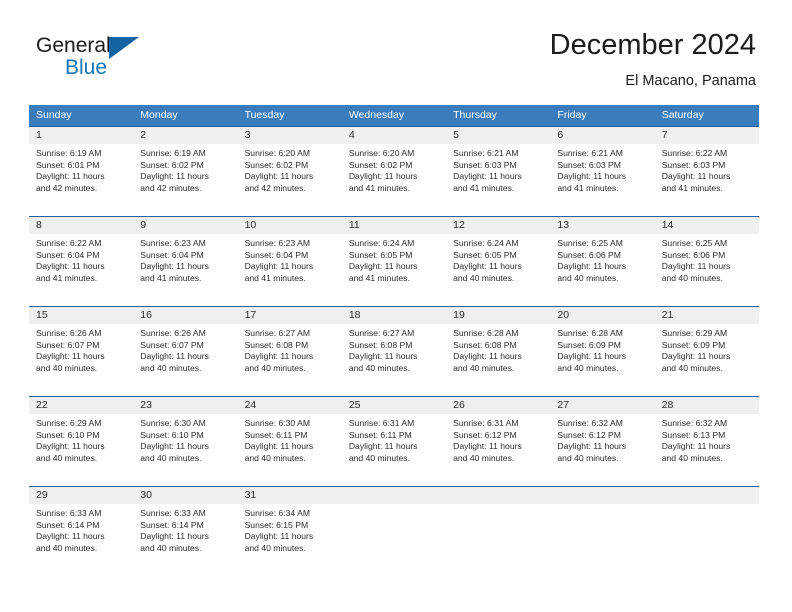  I want to click on day-number: 22, so click(81, 405).